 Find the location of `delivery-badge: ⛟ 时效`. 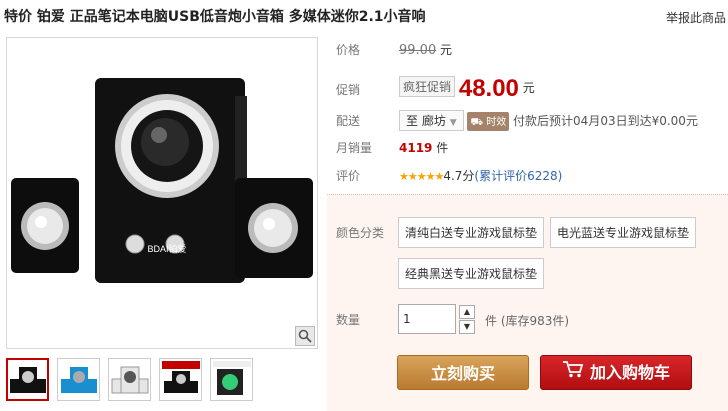

delivery-badge: ⛟ 时效 is located at coordinates (488, 121).